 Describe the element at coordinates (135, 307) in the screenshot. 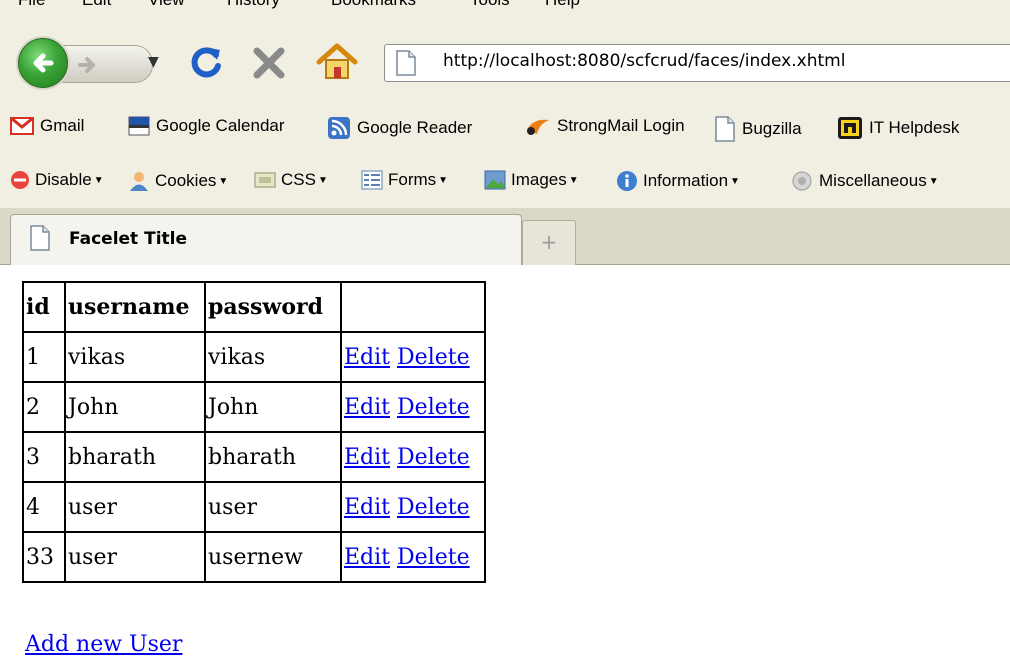

I see `column-header-username: username` at that location.